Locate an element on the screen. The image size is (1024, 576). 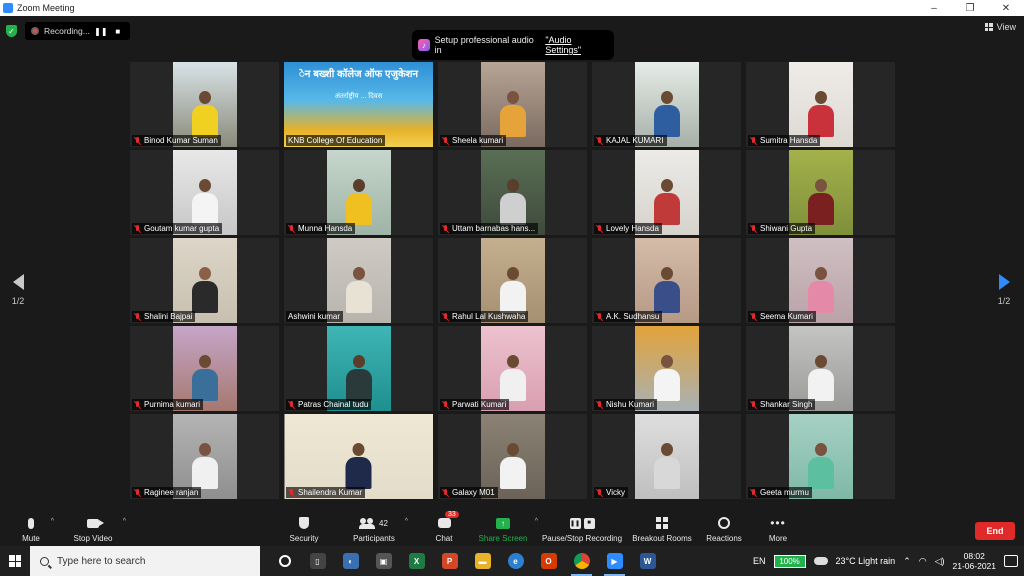
stop-recording-icon: ■ is located at coordinates (118, 31).